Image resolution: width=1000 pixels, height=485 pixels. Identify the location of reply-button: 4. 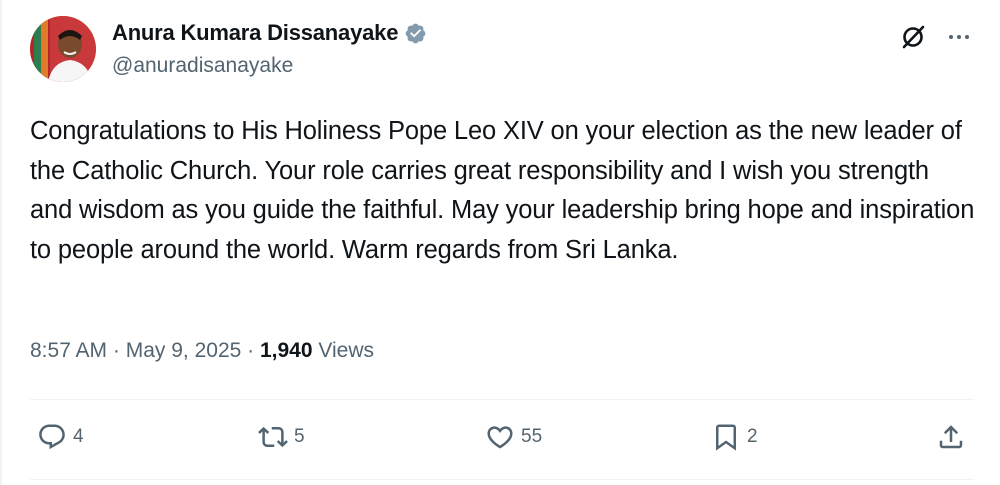
(60, 437).